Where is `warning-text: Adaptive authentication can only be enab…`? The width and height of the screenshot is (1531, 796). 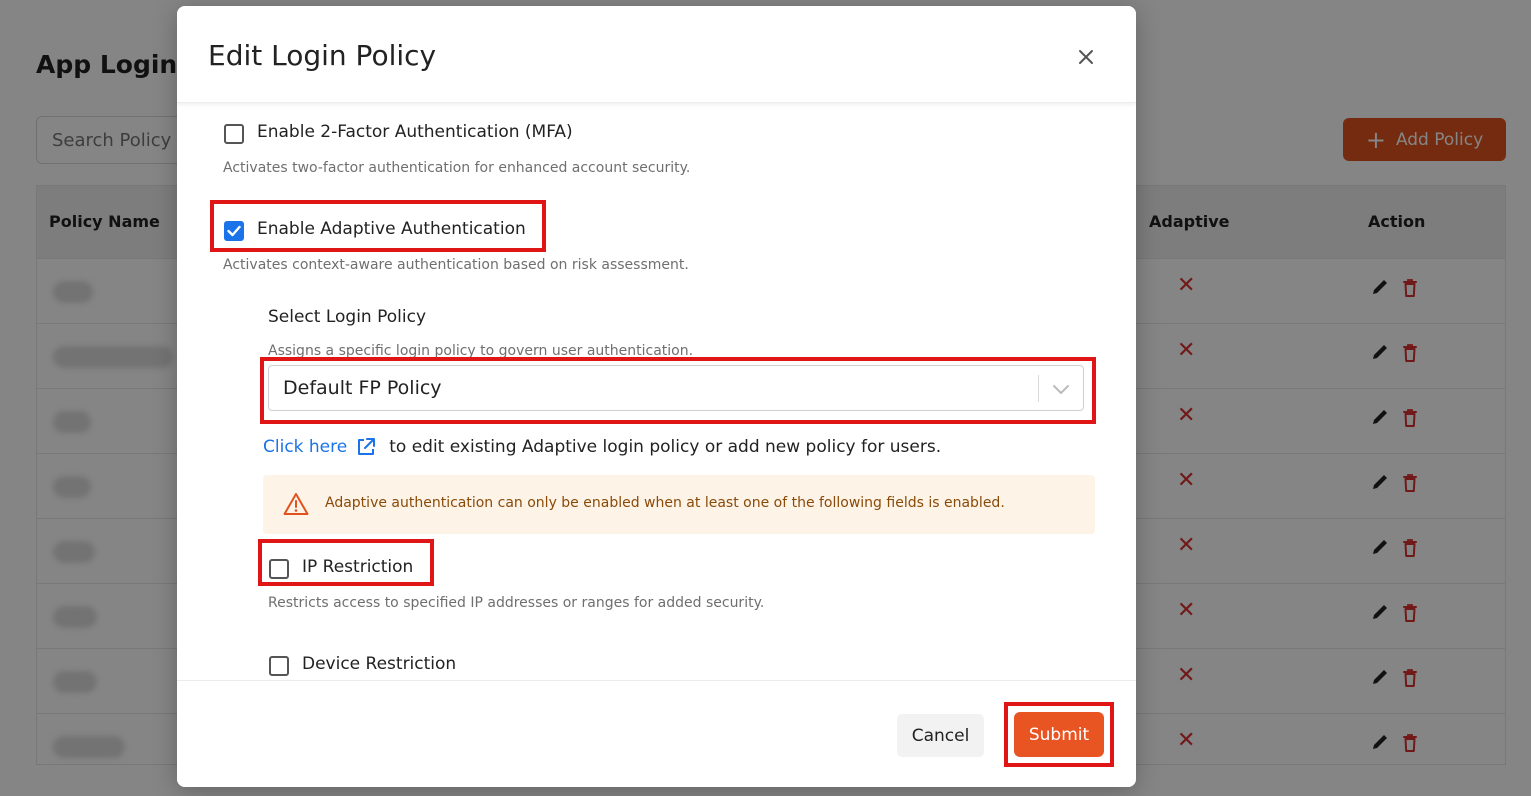 warning-text: Adaptive authentication can only be enab… is located at coordinates (665, 503).